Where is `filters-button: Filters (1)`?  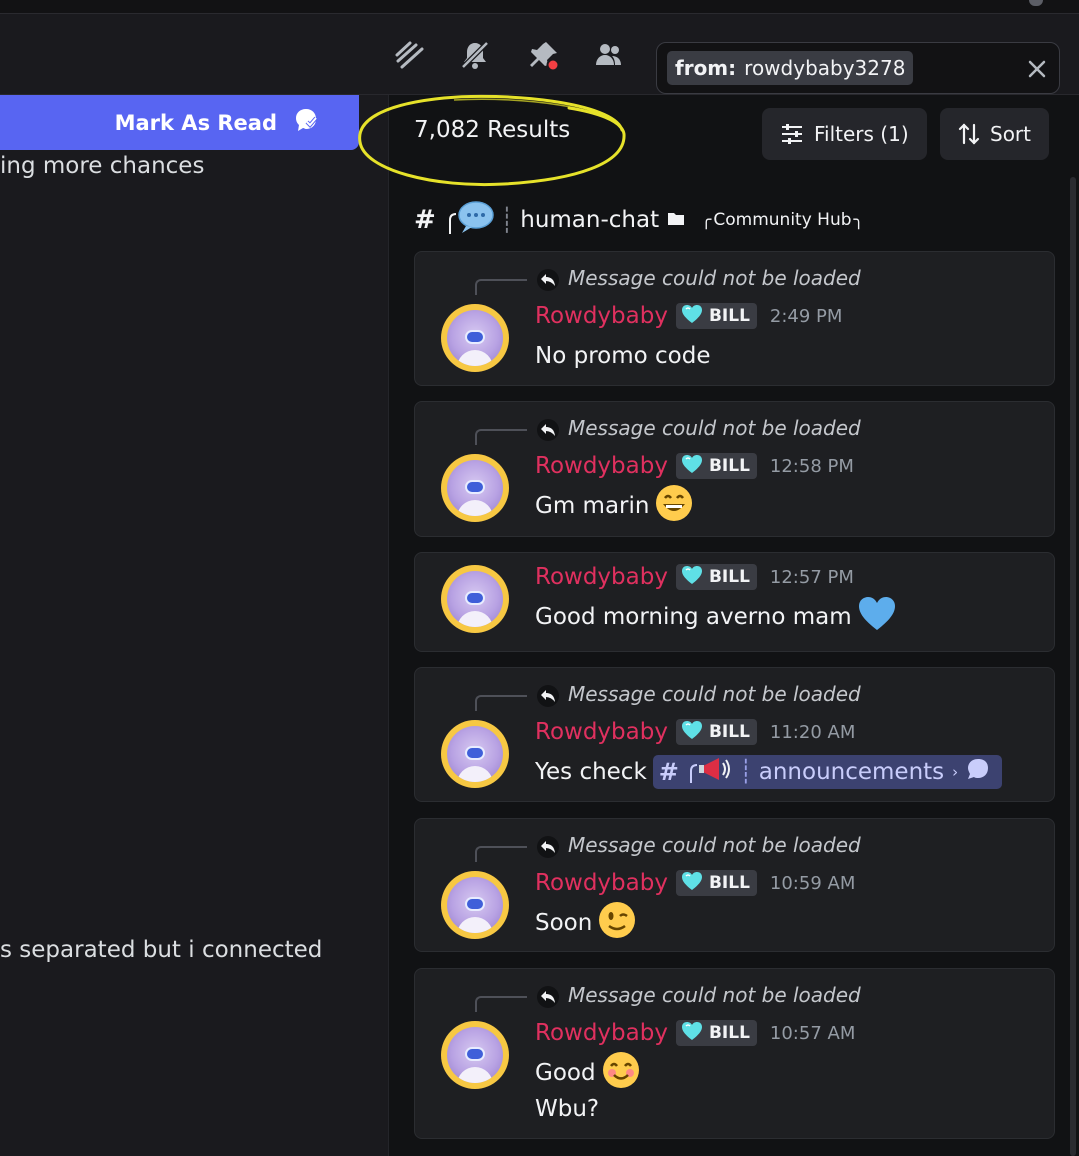
filters-button: Filters (1) is located at coordinates (844, 134).